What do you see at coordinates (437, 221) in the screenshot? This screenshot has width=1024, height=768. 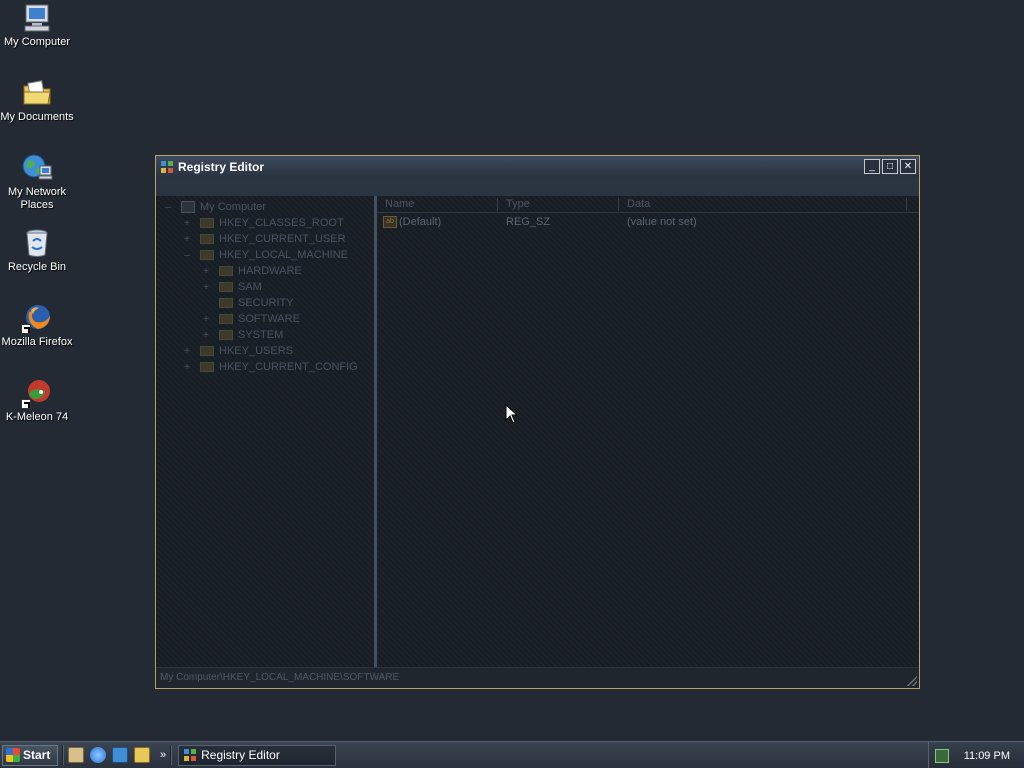 I see `value-name-cell: ab (Default)` at bounding box center [437, 221].